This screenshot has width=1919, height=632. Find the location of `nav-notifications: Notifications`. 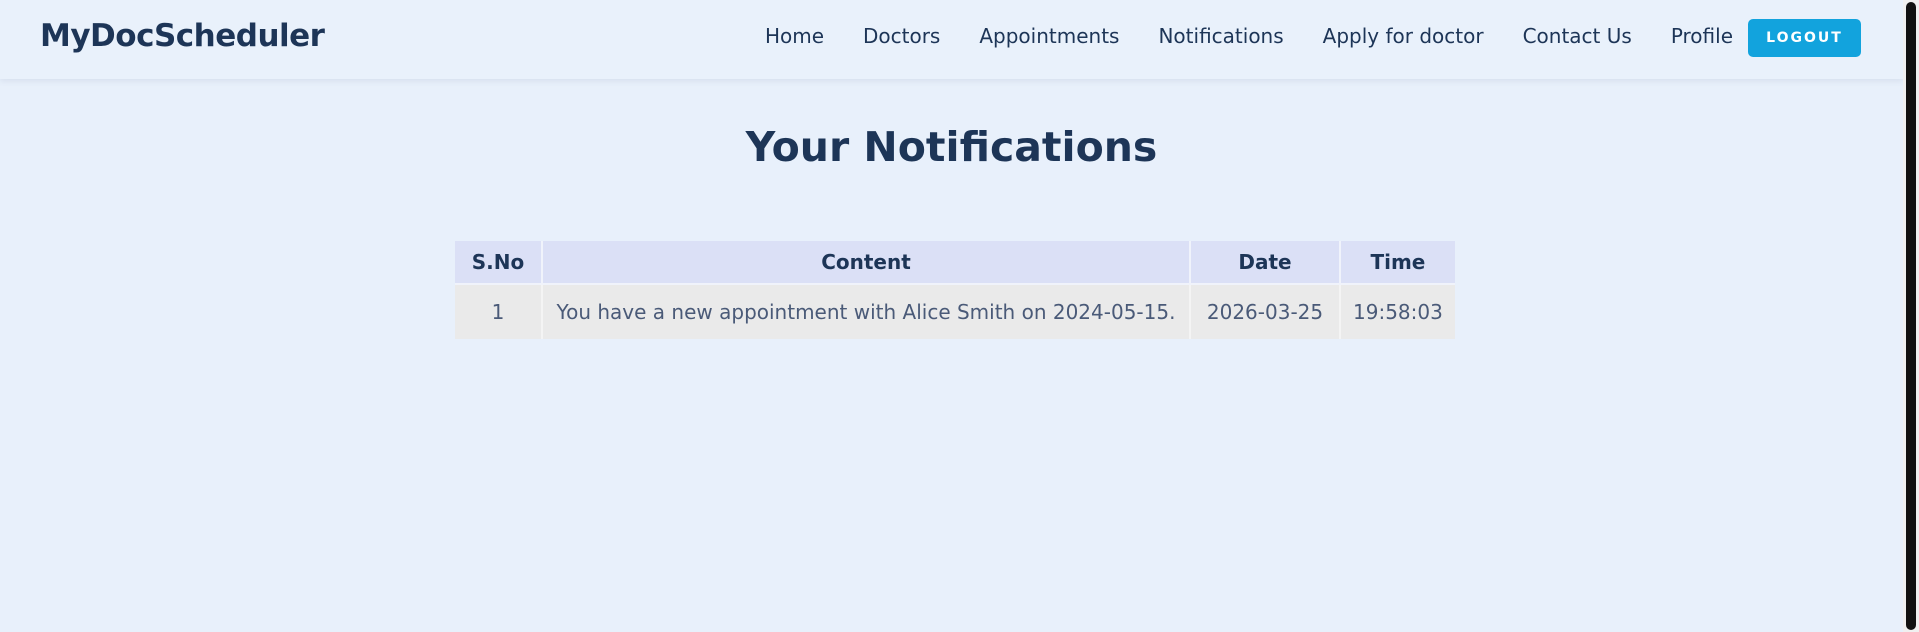

nav-notifications: Notifications is located at coordinates (1220, 36).